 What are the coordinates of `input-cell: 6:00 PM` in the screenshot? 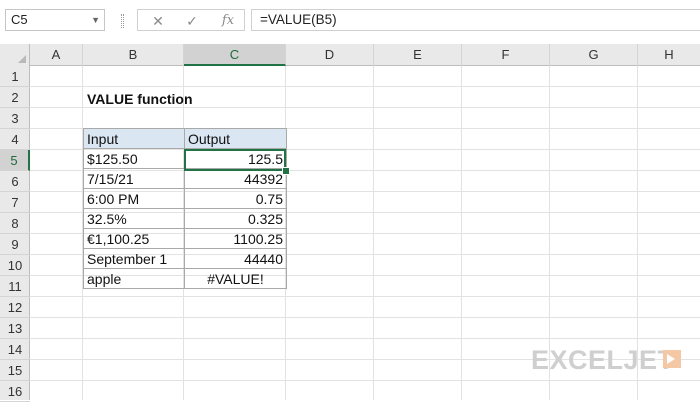 It's located at (134, 198).